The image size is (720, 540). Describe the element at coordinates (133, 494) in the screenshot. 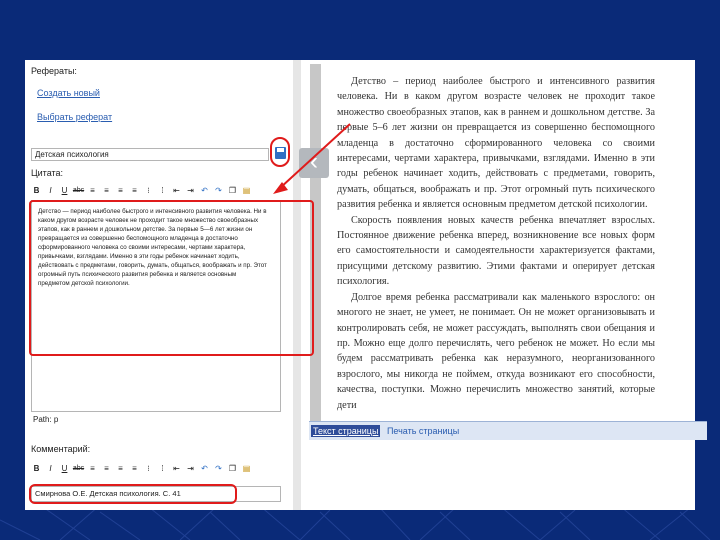

I see `comment-highlight` at that location.